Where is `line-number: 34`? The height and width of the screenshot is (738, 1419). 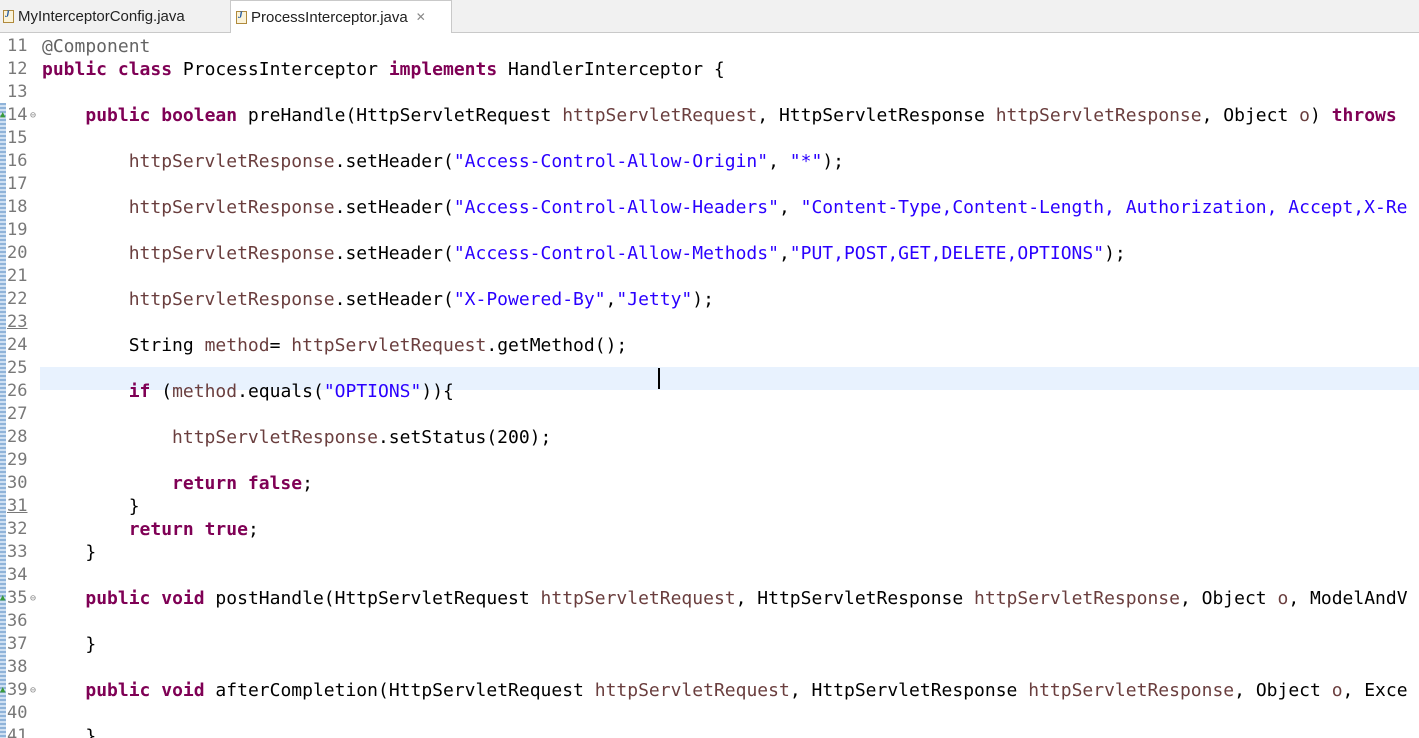
line-number: 34 is located at coordinates (19, 575).